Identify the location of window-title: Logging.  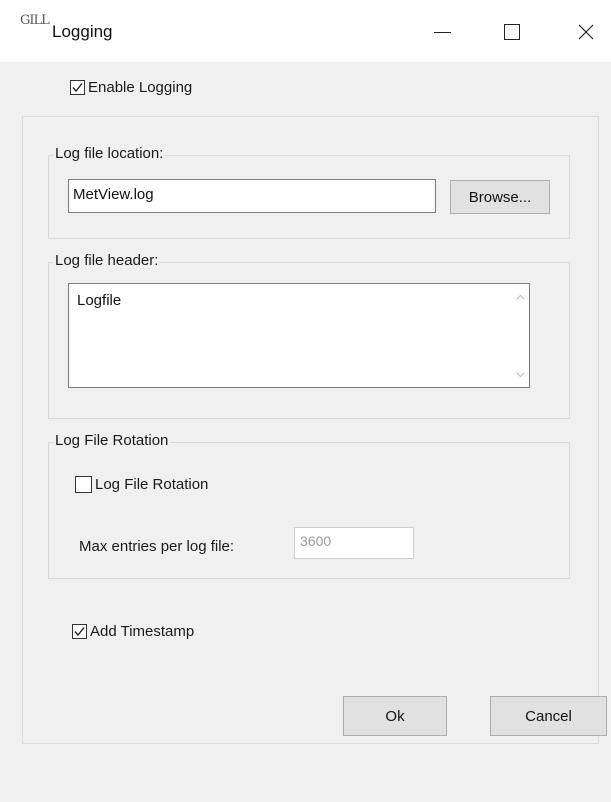
(82, 31).